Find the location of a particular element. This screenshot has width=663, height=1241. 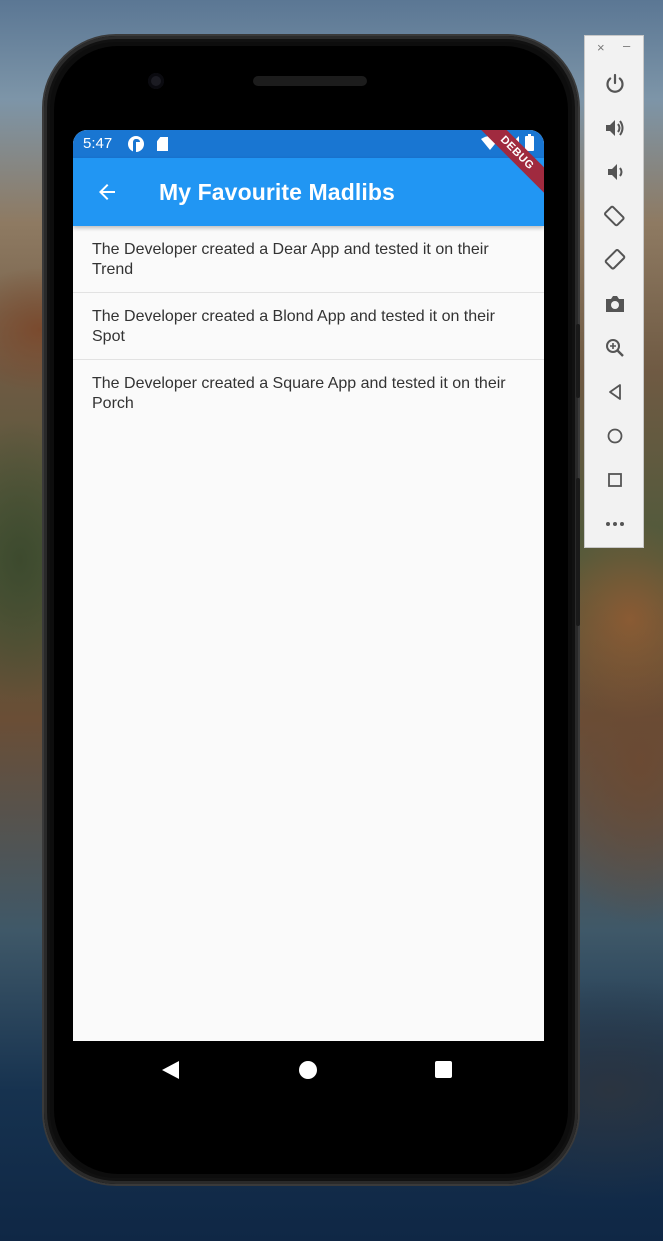

volume-down-button is located at coordinates (615, 172).